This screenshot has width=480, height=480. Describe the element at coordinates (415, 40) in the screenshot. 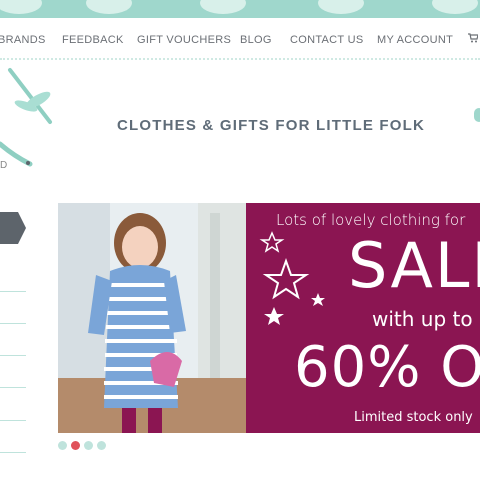

I see `nav-item-my-account: MY ACCOUNT` at that location.